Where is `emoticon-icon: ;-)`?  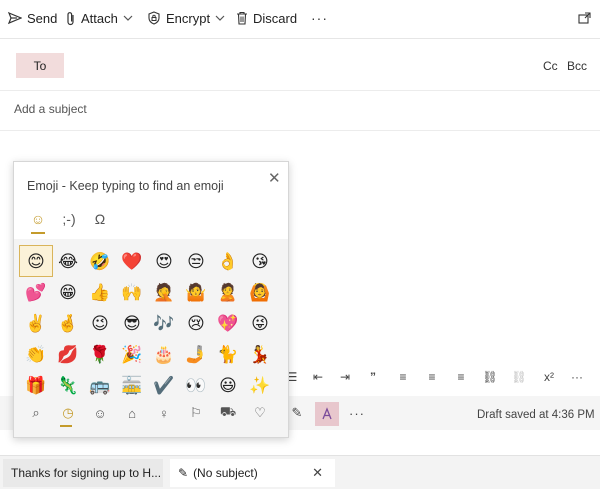
emoticon-icon: ;-) is located at coordinates (69, 219).